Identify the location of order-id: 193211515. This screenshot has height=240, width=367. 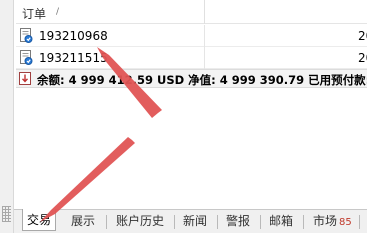
(73, 58).